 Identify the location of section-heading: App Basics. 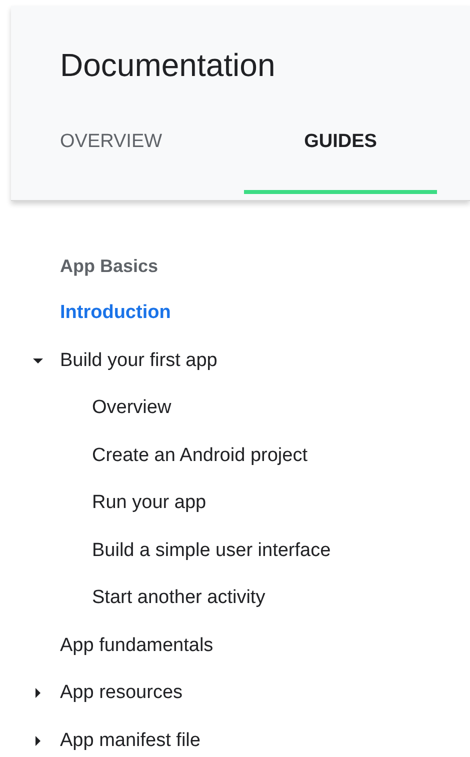
(110, 266).